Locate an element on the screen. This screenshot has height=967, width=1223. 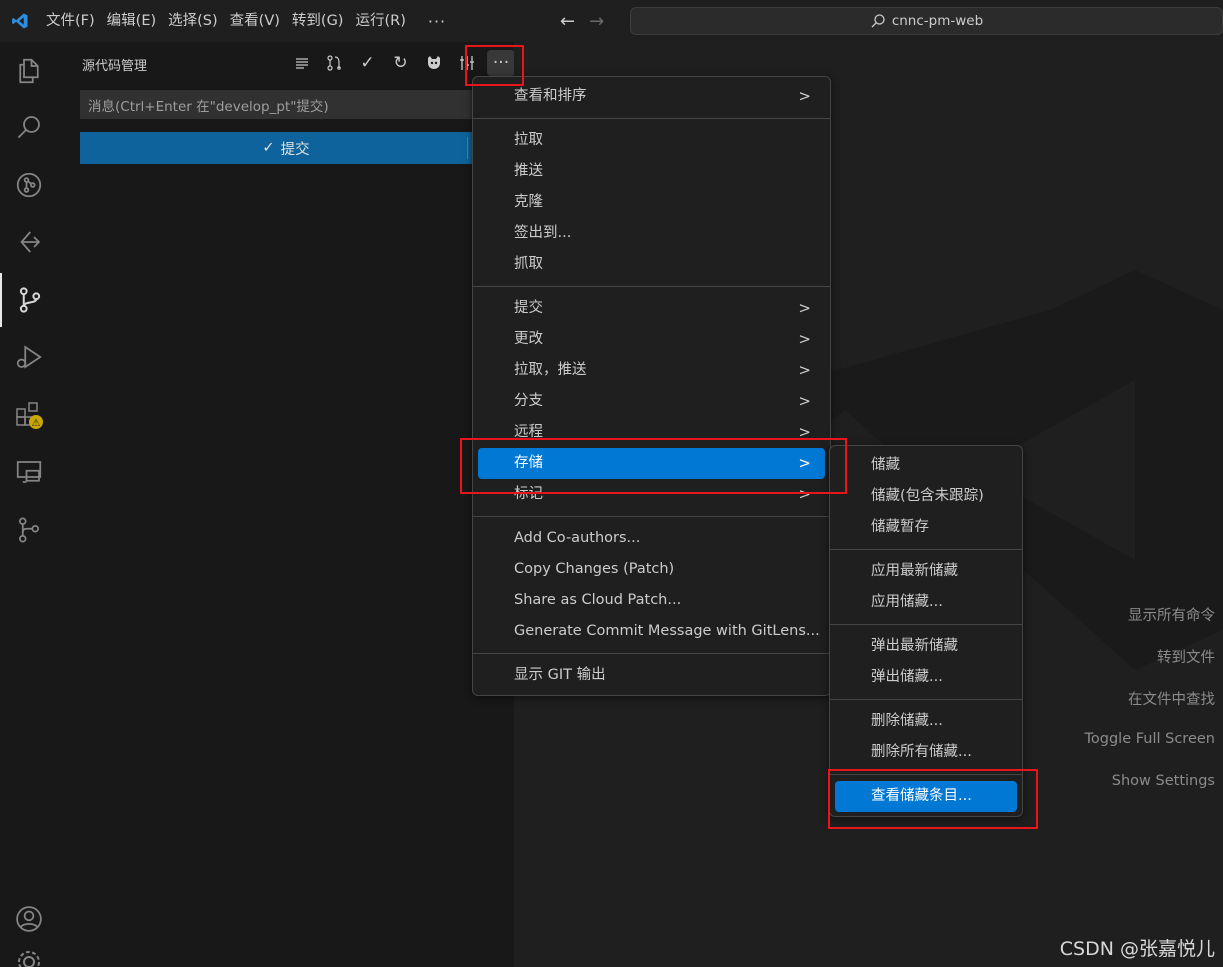
commit-button-label: 提交 is located at coordinates (295, 149).